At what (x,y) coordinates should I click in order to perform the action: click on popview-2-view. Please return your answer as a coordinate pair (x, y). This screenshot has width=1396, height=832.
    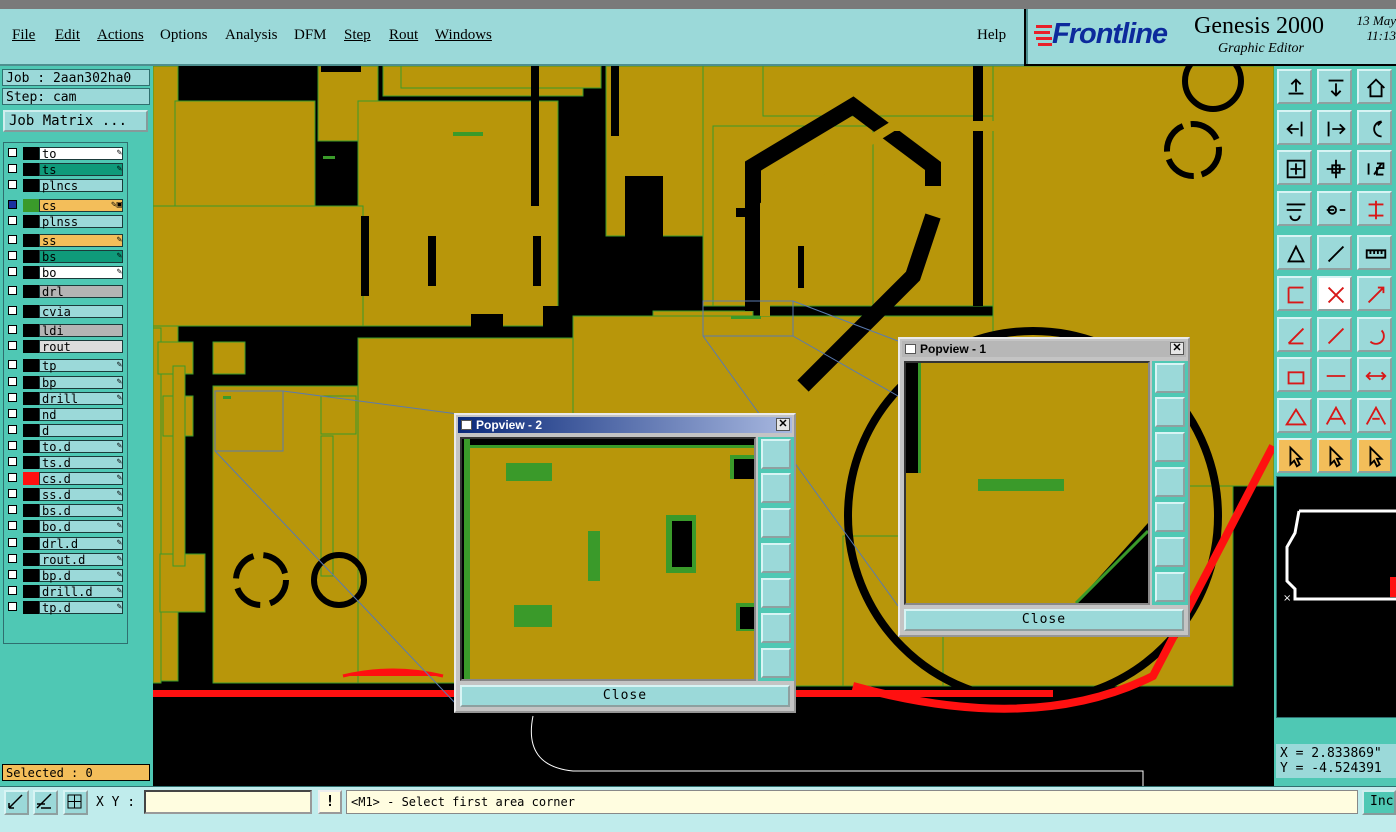
    Looking at the image, I should click on (608, 559).